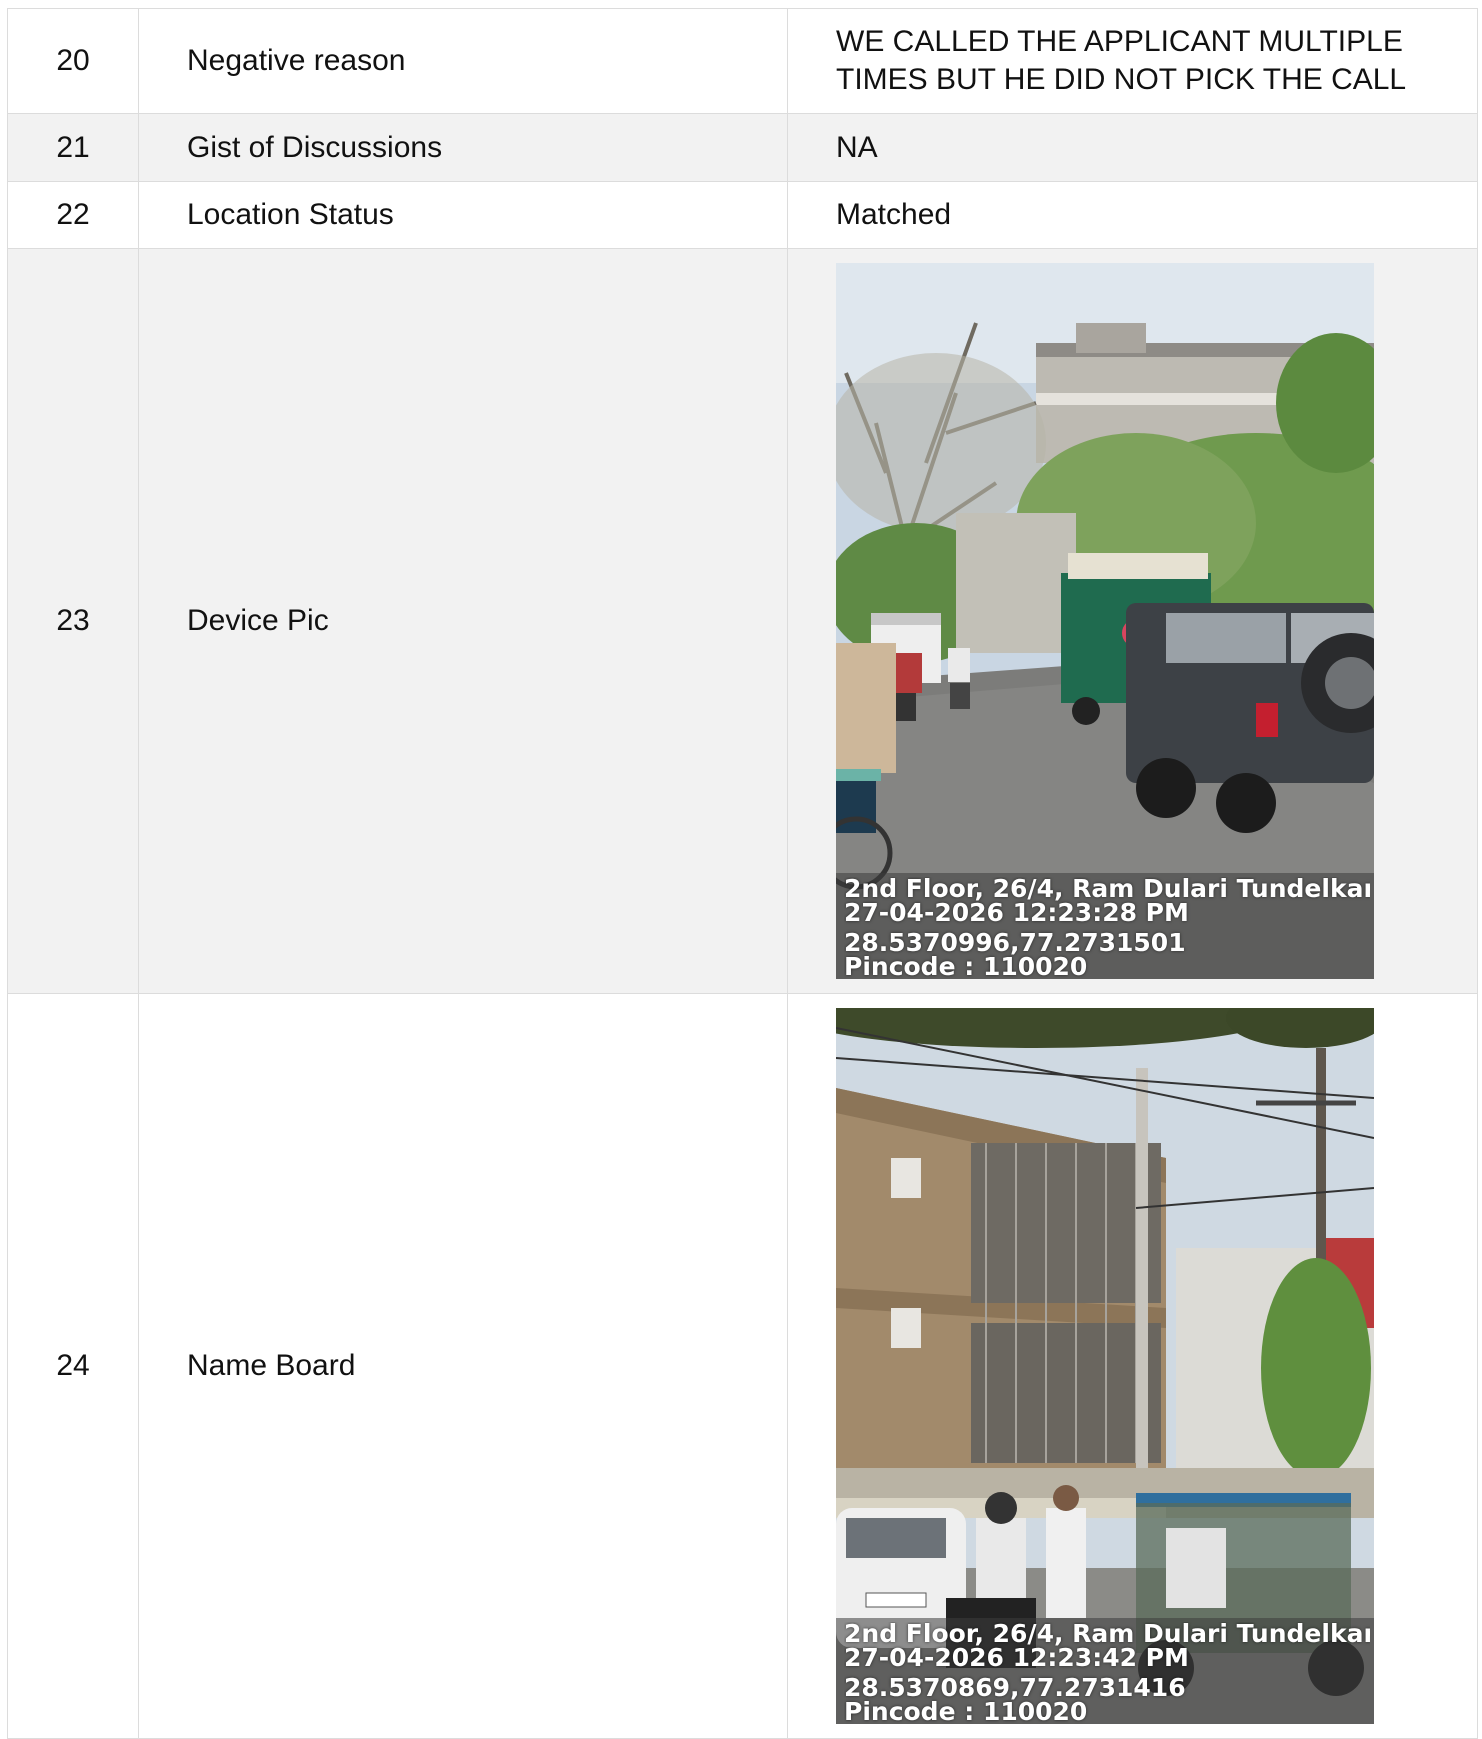  I want to click on field-label: Location Status, so click(463, 215).